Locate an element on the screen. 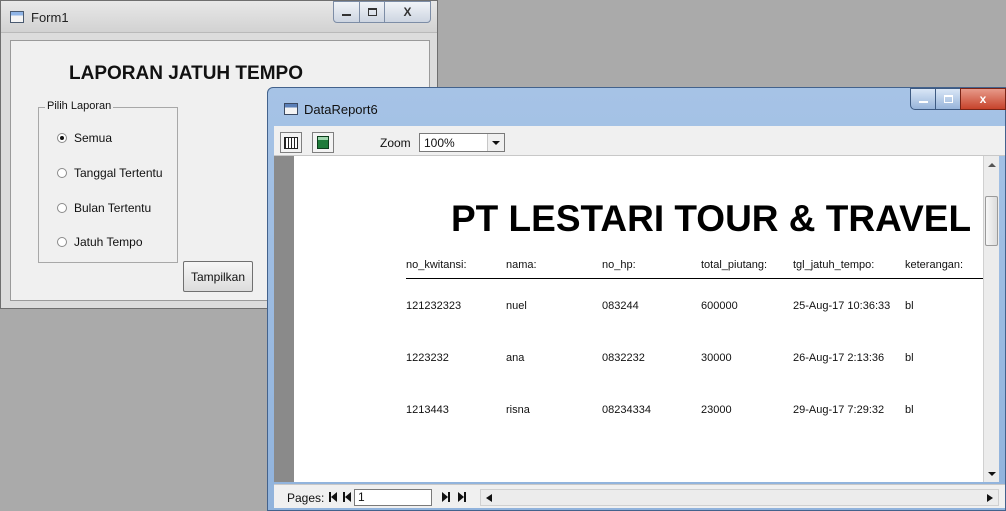 The width and height of the screenshot is (1006, 511). print-icon is located at coordinates (291, 142).